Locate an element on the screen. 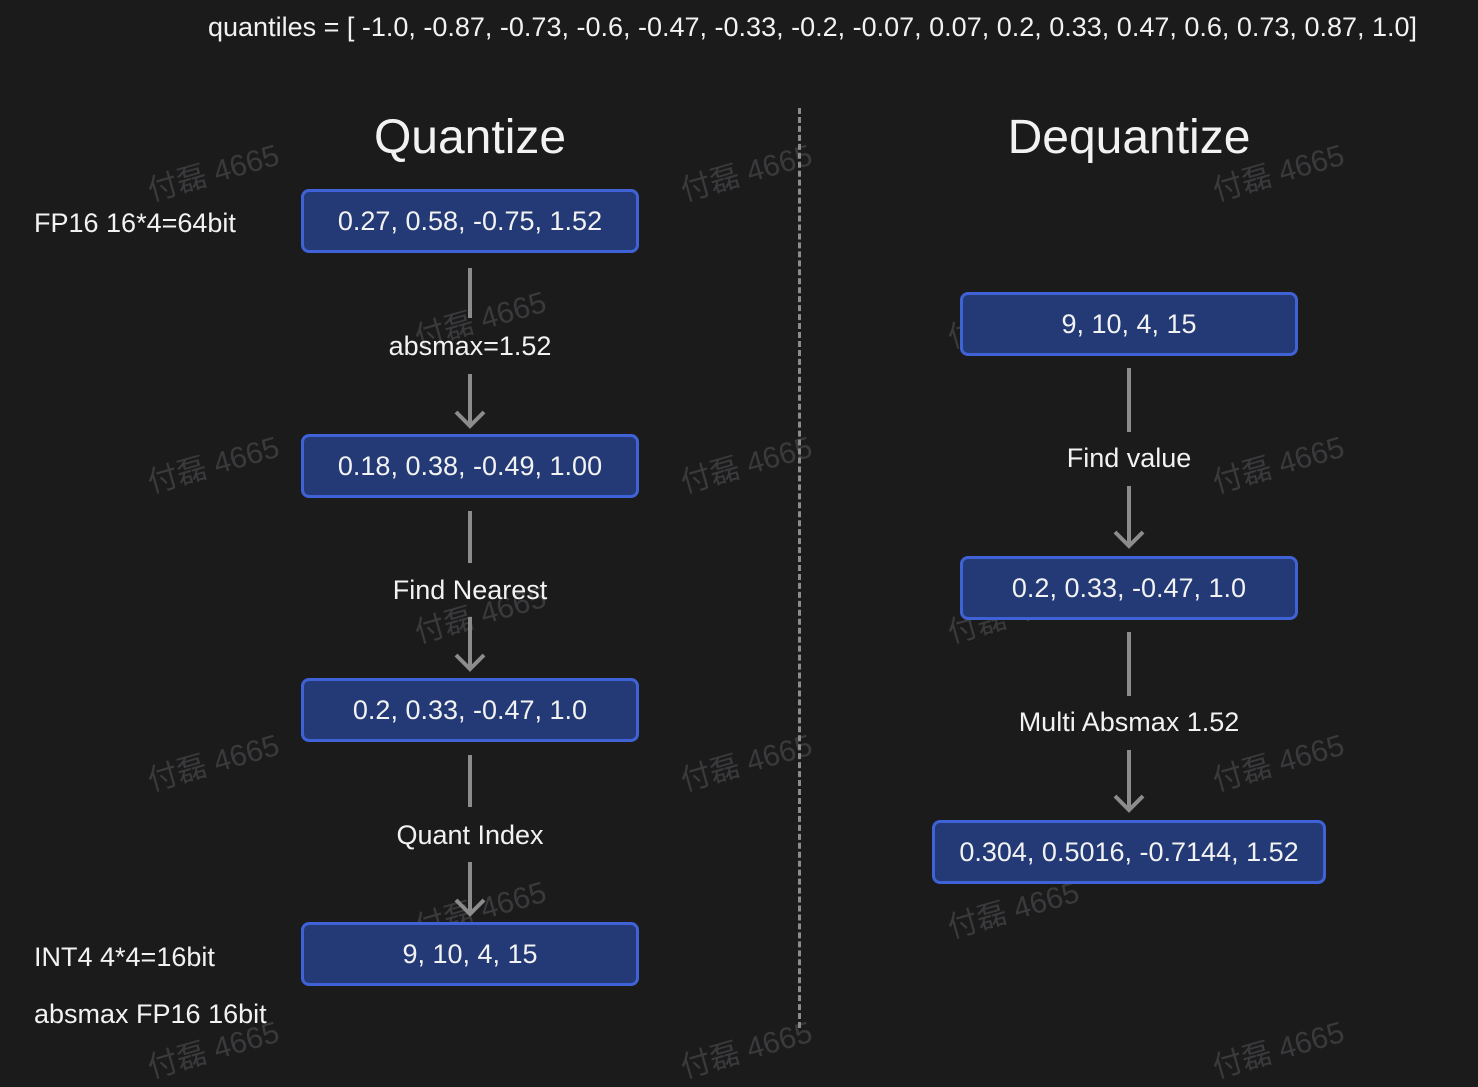 This screenshot has width=1478, height=1087. step-label-find-nearest: Find Nearest is located at coordinates (470, 590).